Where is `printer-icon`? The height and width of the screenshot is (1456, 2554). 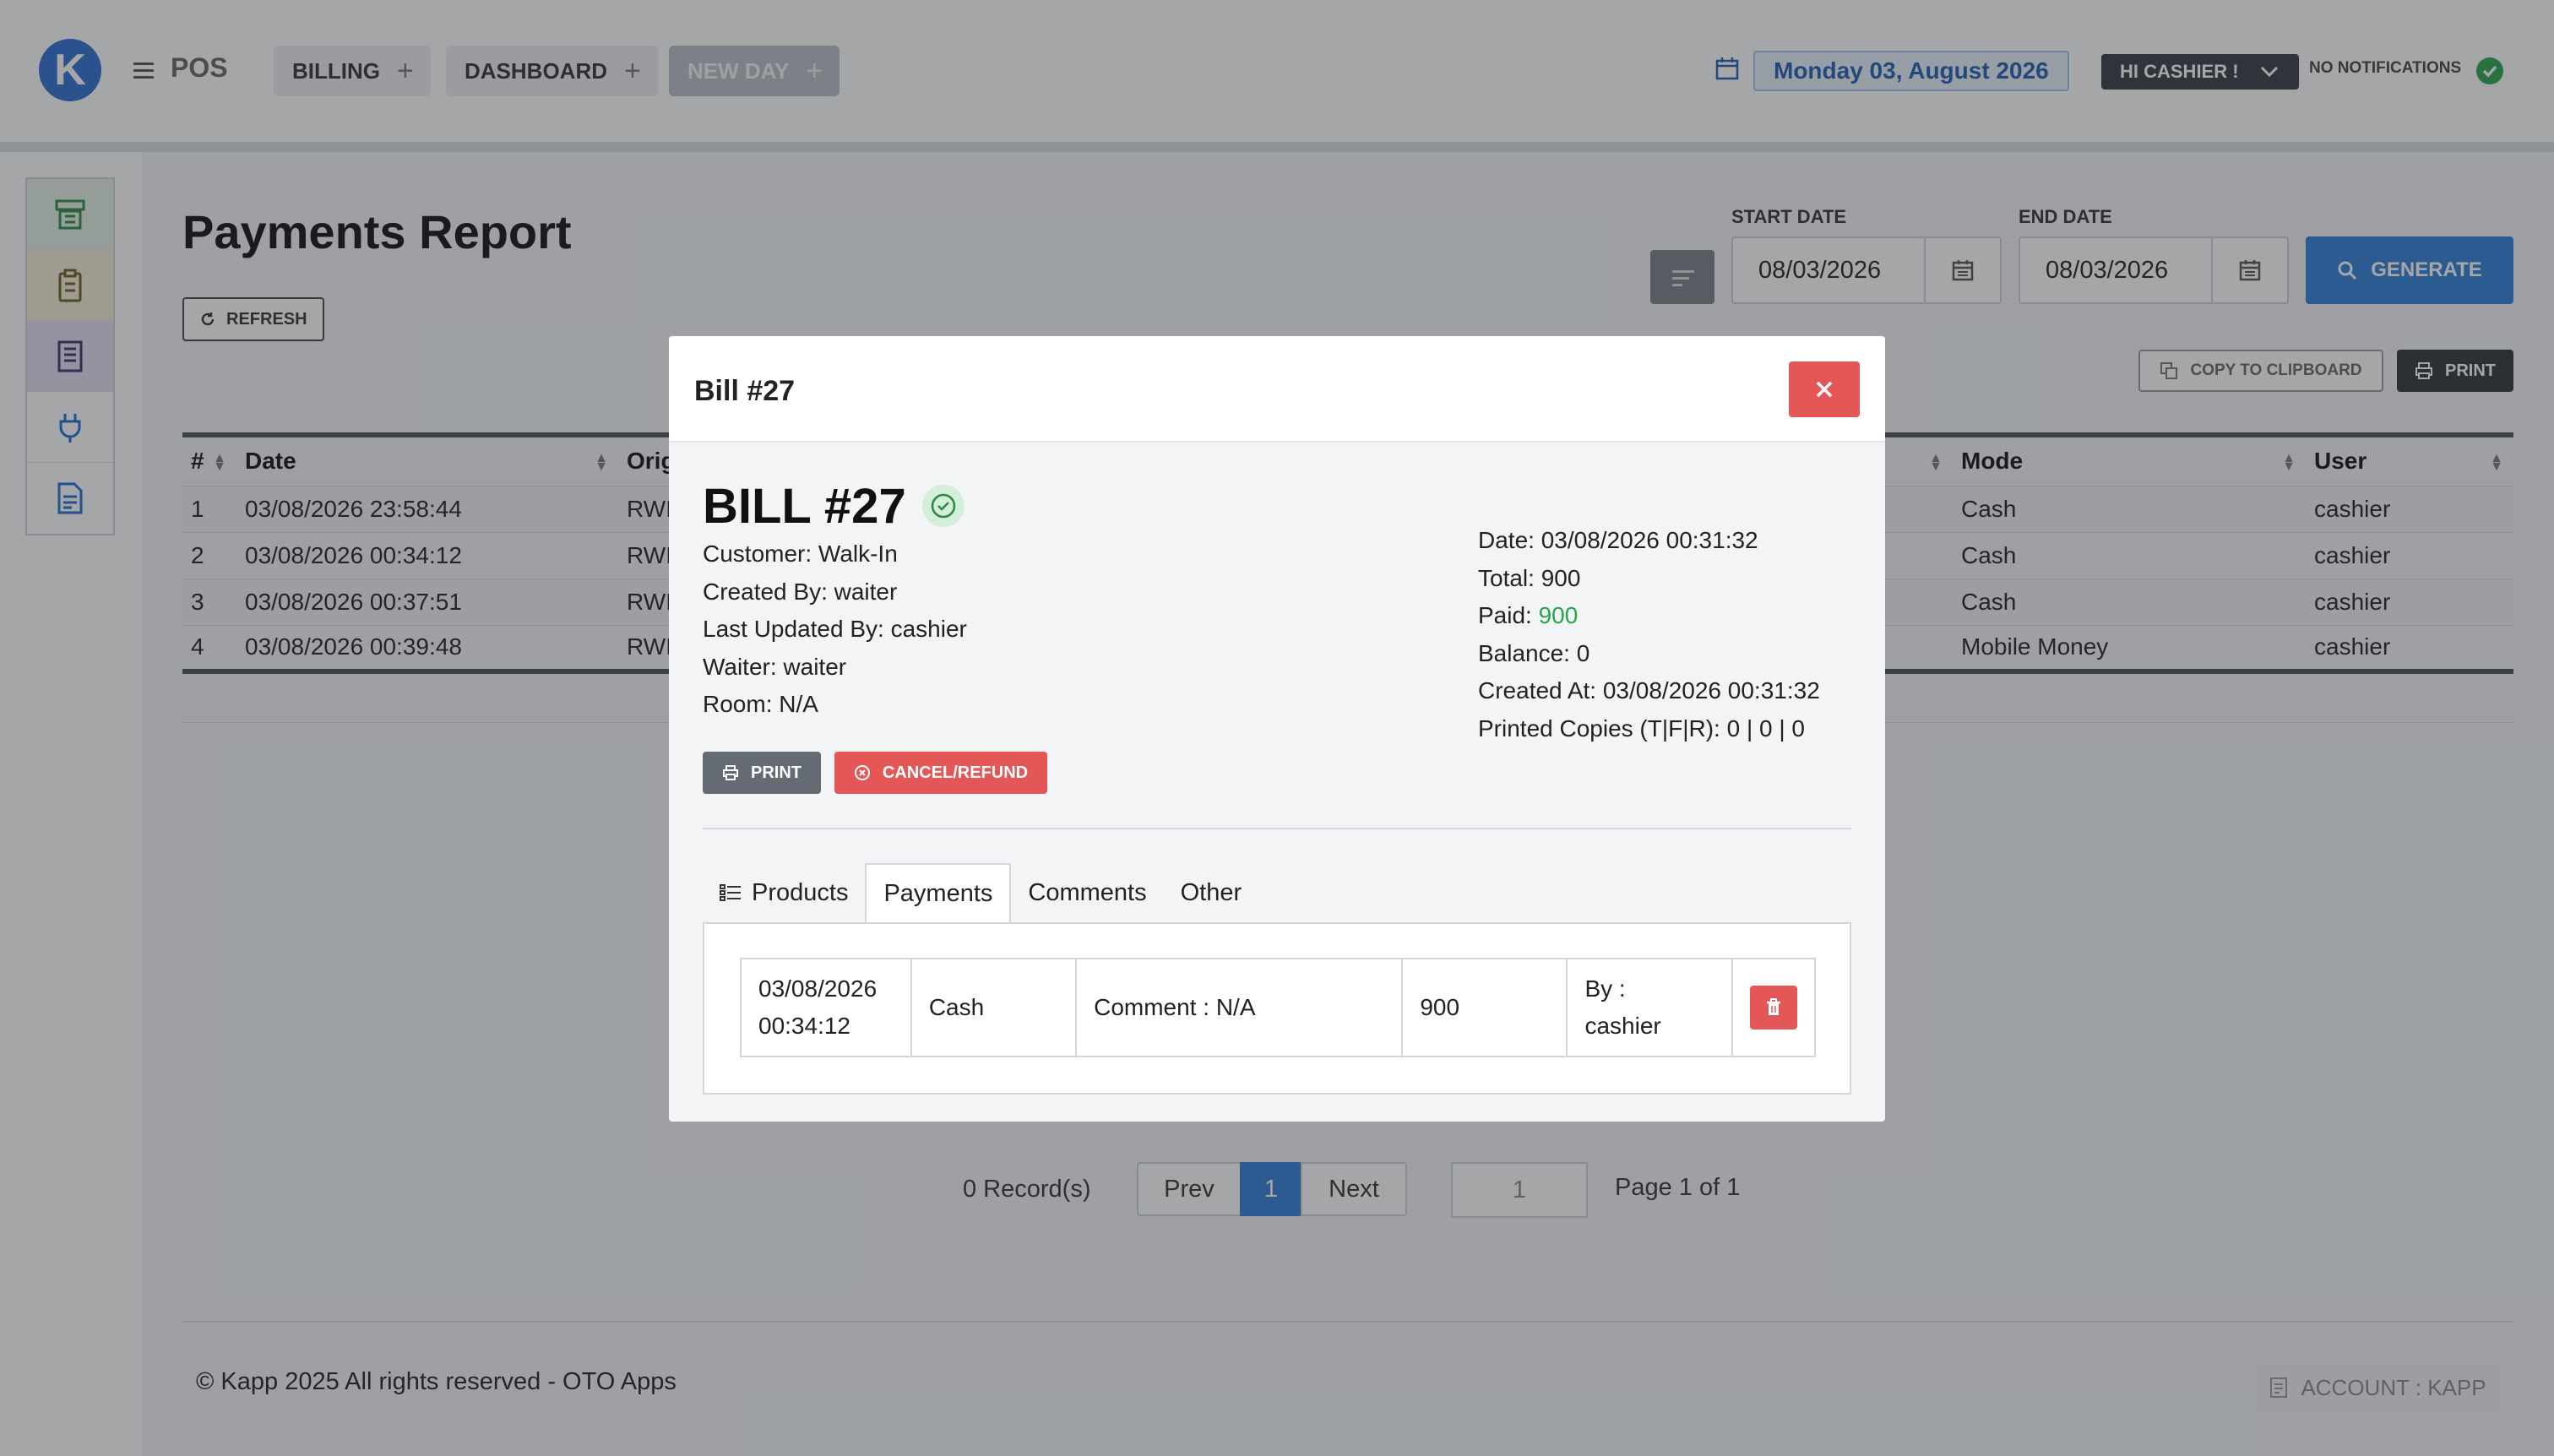 printer-icon is located at coordinates (730, 773).